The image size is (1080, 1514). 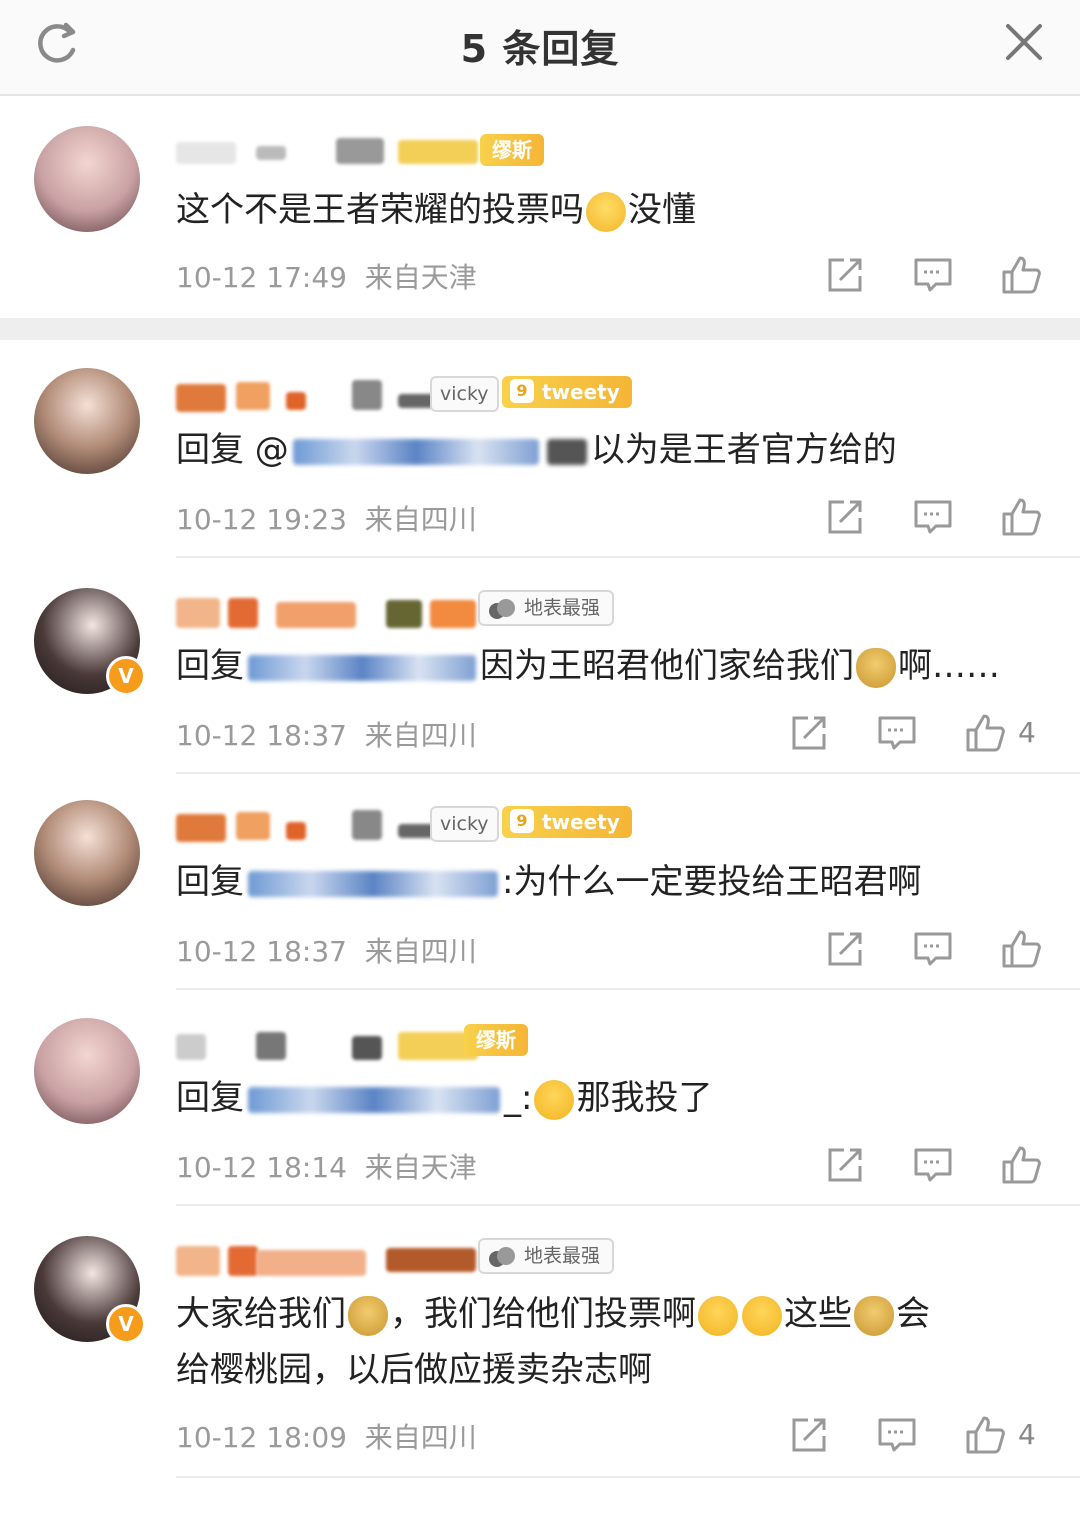 What do you see at coordinates (232, 450) in the screenshot?
I see `reply-prefix: 回复 @` at bounding box center [232, 450].